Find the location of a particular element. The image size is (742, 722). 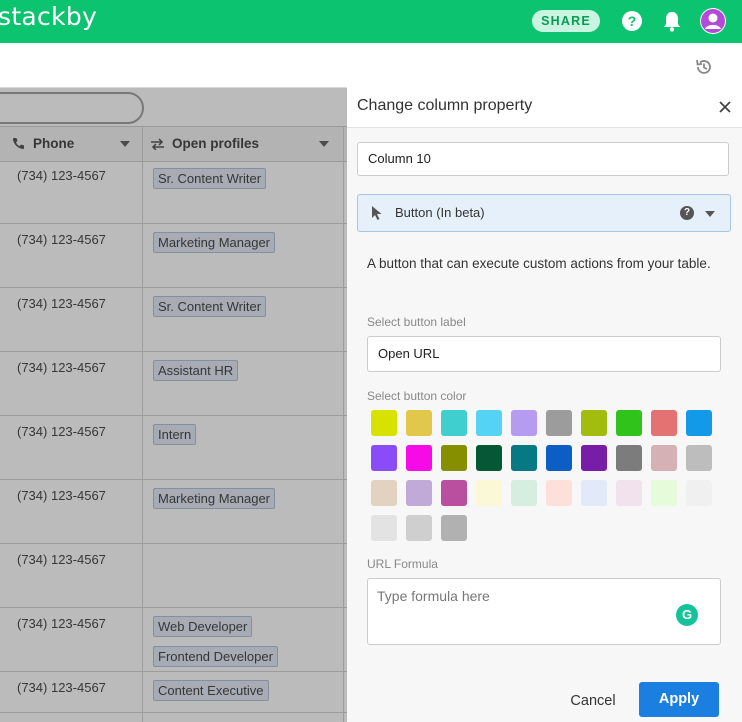

app-logo: stackby is located at coordinates (48, 16).